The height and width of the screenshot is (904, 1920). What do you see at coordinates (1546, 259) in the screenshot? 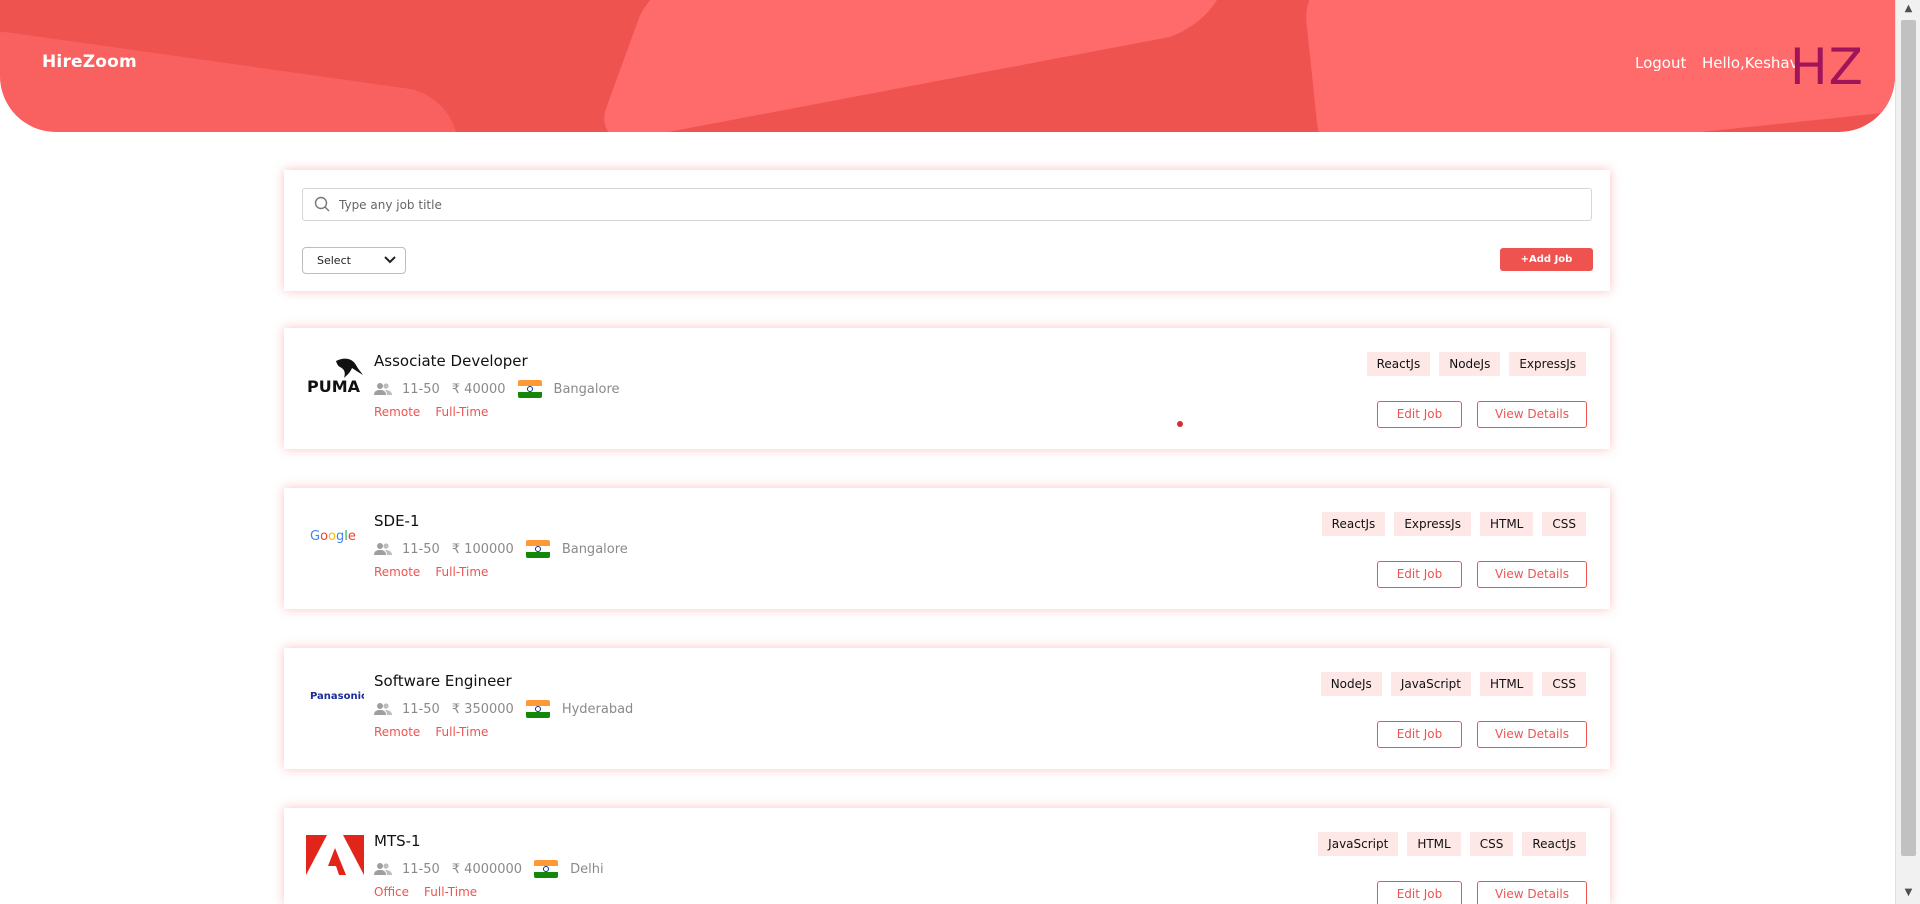
I see `add-job-button: +Add Job` at bounding box center [1546, 259].